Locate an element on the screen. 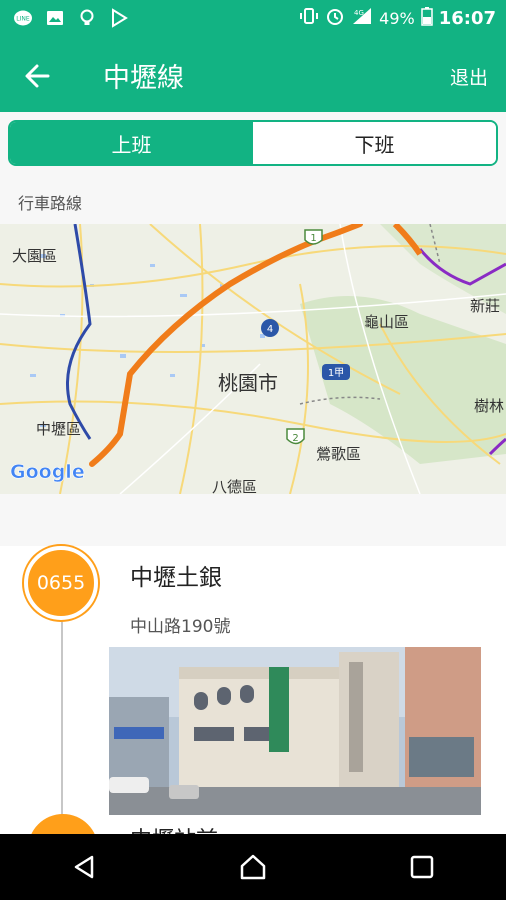  signal-icon: 4G is located at coordinates (362, 18).